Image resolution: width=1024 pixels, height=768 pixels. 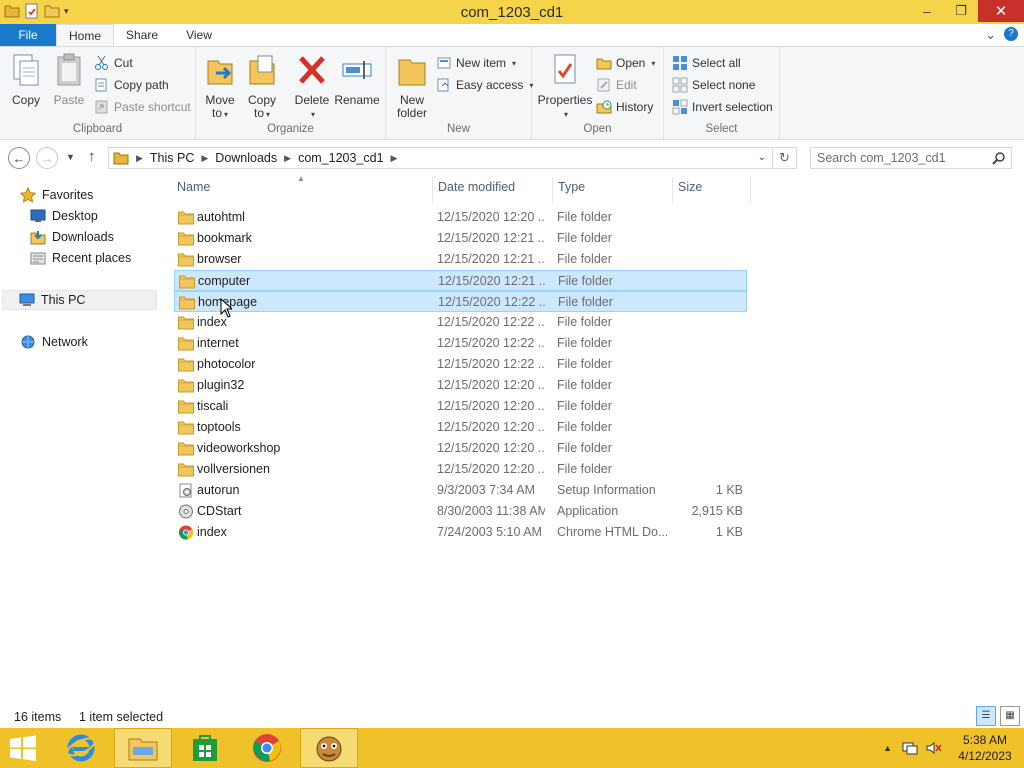 I want to click on taskbar-cdstart-app, so click(x=329, y=748).